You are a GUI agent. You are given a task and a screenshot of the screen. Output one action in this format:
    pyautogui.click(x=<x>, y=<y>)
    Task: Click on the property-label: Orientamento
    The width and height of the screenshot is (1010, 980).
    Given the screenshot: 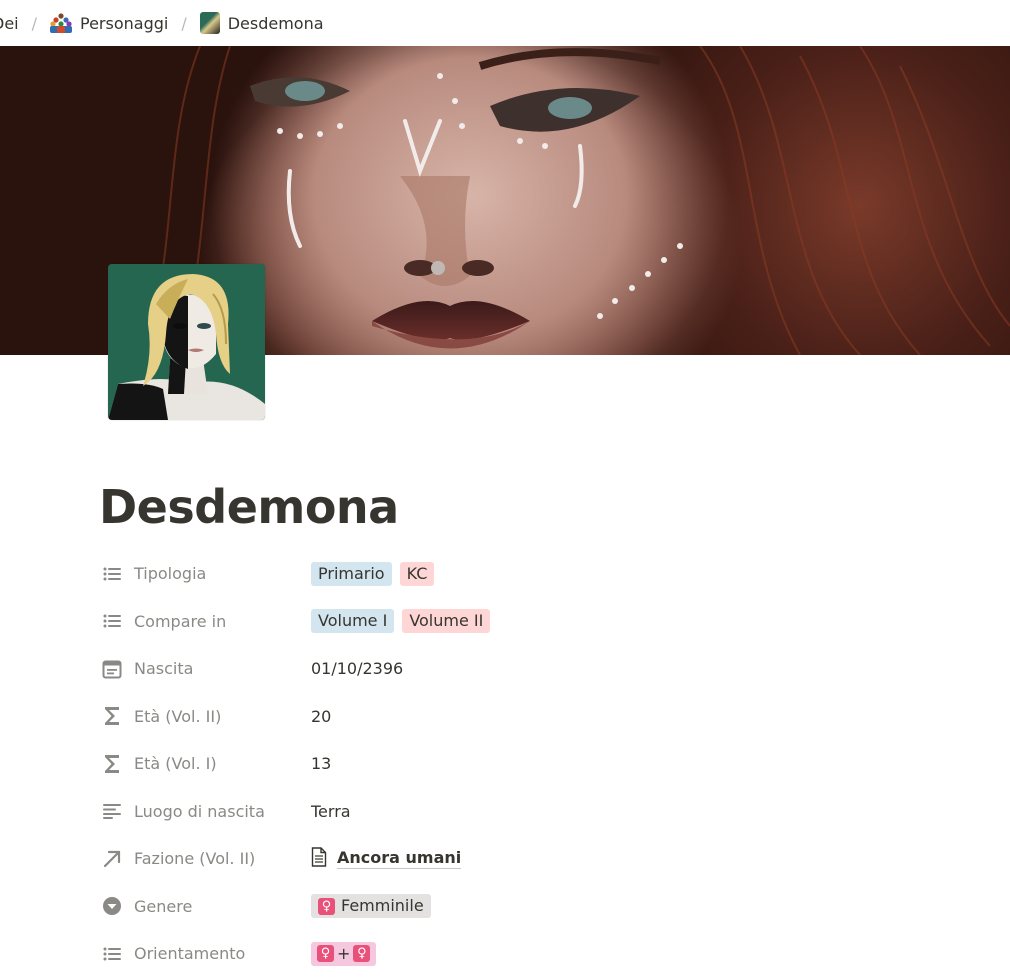 What is the action you would take?
    pyautogui.click(x=190, y=954)
    